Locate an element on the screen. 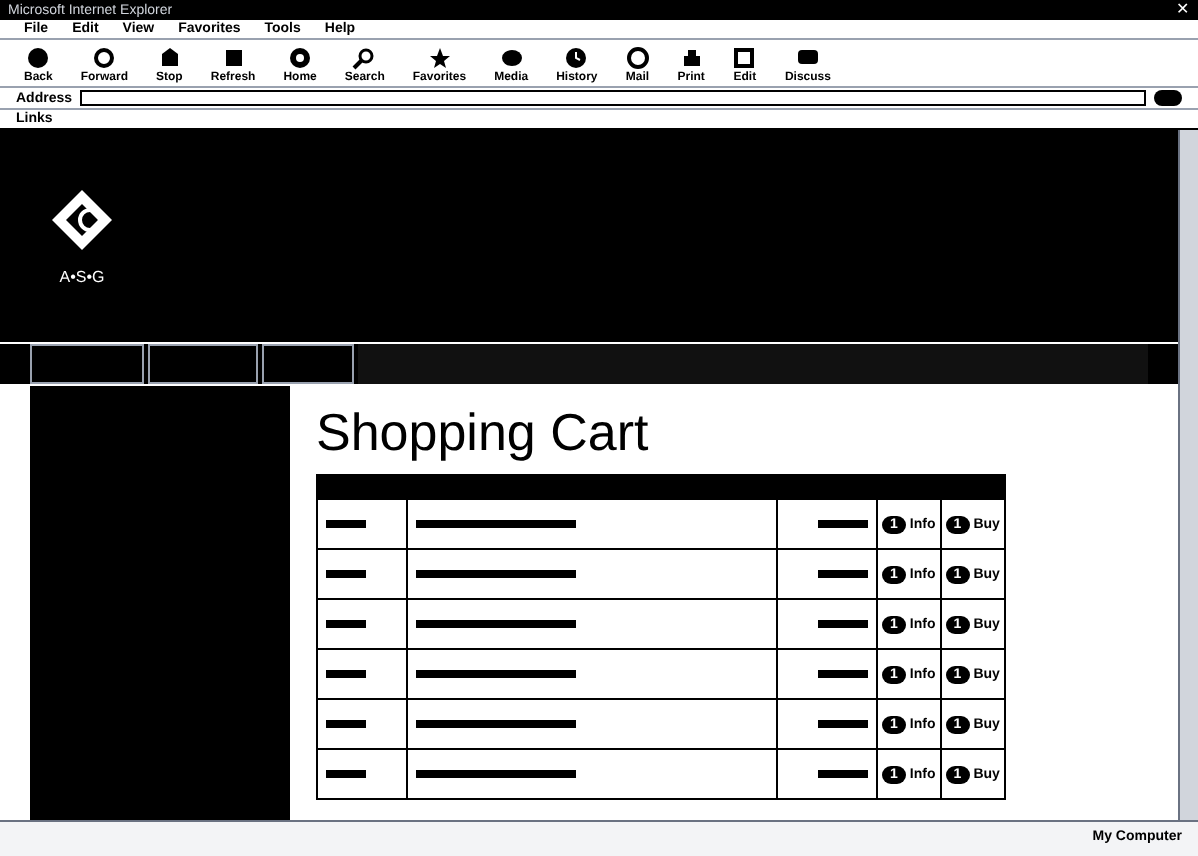 This screenshot has height=856, width=1198. search-icon is located at coordinates (364, 58).